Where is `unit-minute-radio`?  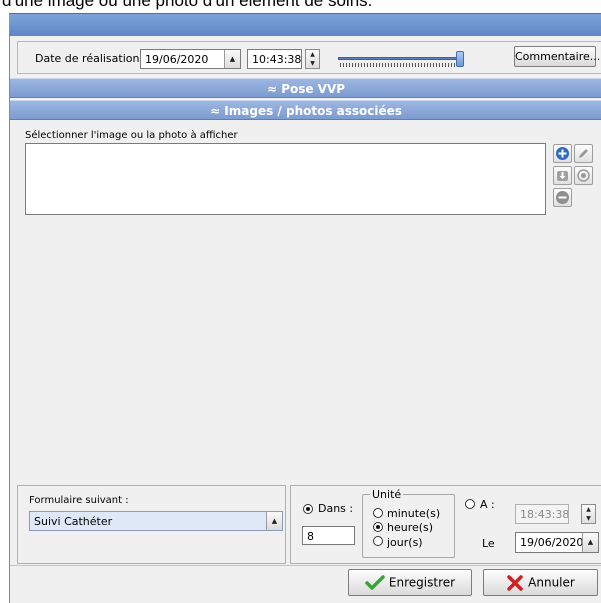
unit-minute-radio is located at coordinates (378, 513).